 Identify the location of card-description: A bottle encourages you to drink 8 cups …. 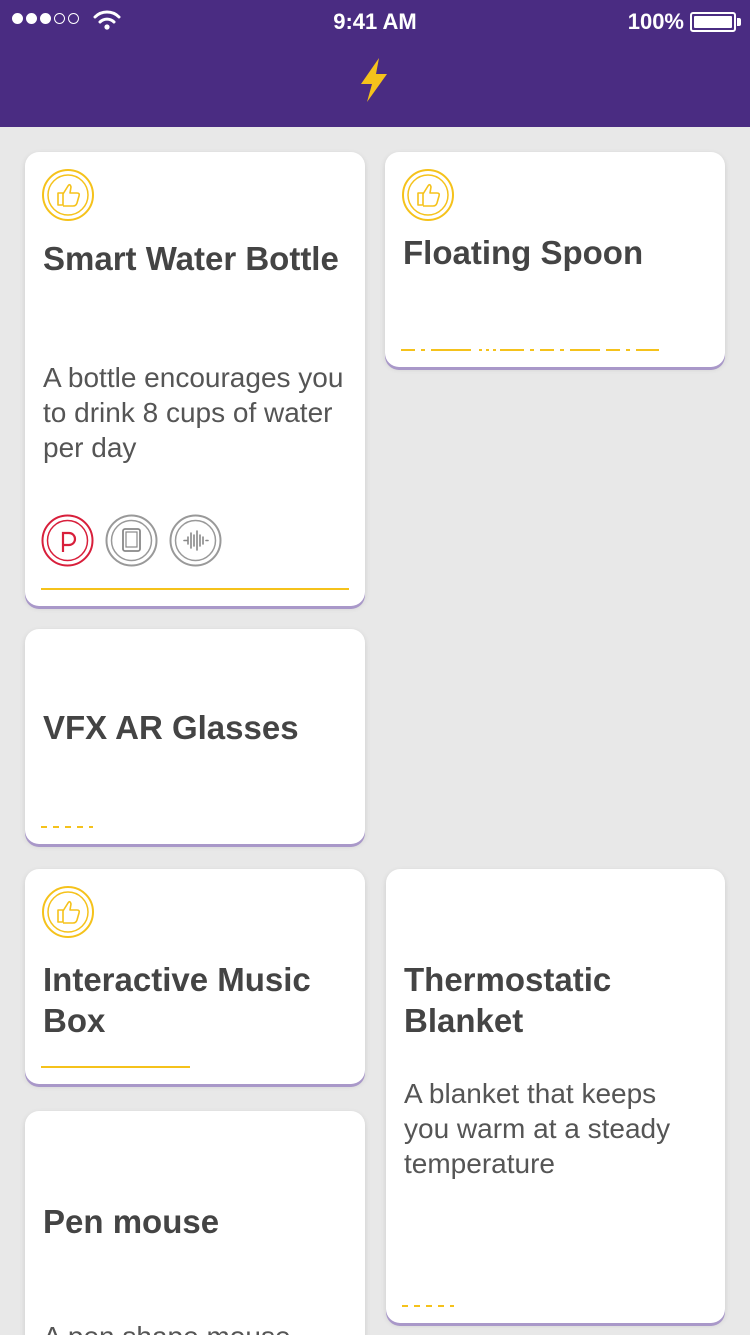
(193, 412).